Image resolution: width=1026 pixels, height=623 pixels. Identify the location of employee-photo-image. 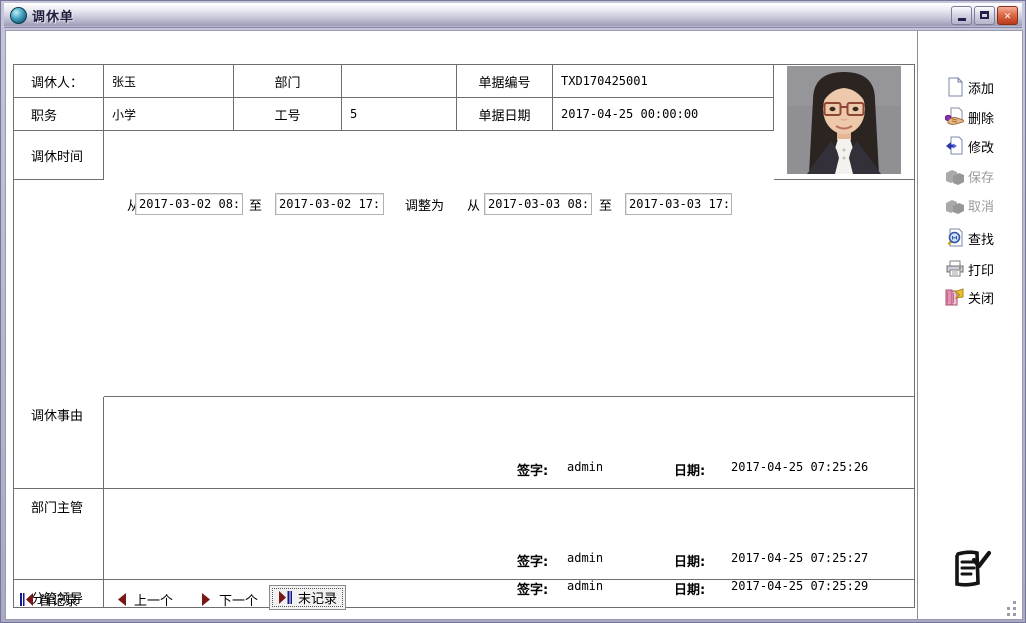
(844, 120).